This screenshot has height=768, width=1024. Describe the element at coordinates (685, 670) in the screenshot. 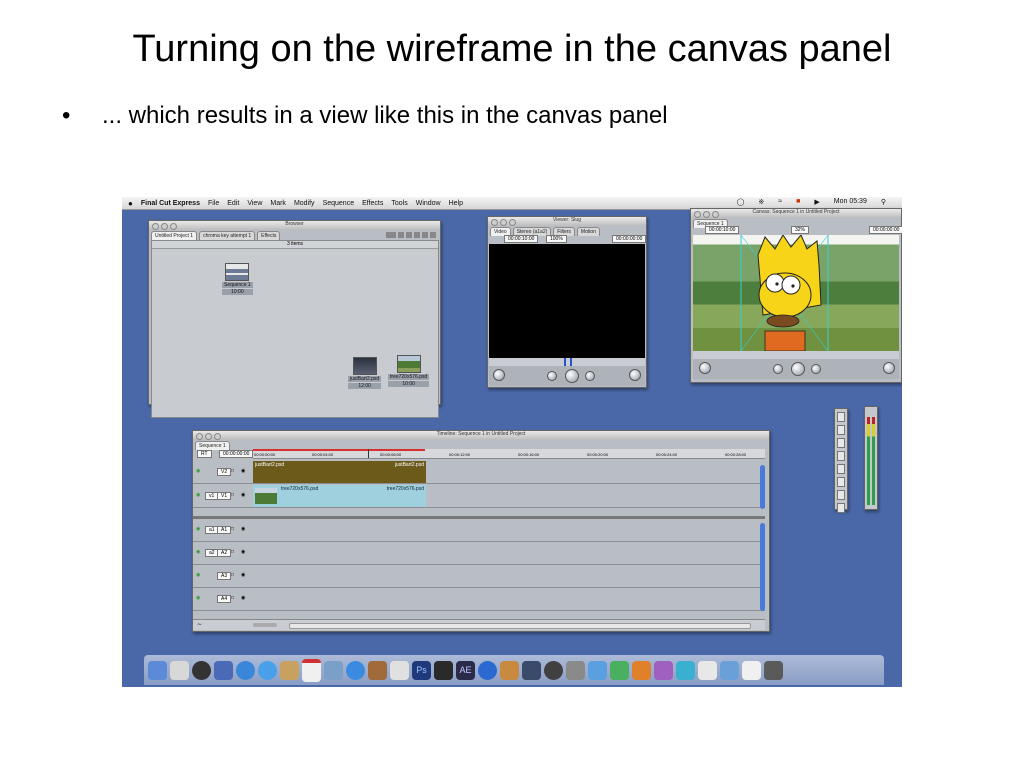

I see `messenger-icon` at that location.